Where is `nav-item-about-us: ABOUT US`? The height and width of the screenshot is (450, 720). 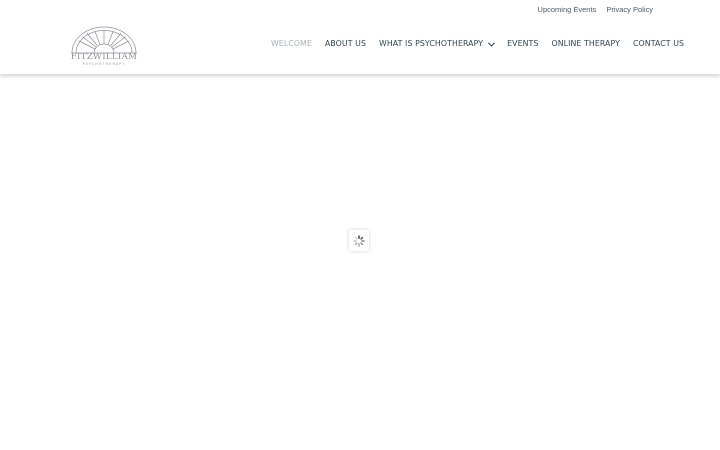
nav-item-about-us: ABOUT US is located at coordinates (345, 44).